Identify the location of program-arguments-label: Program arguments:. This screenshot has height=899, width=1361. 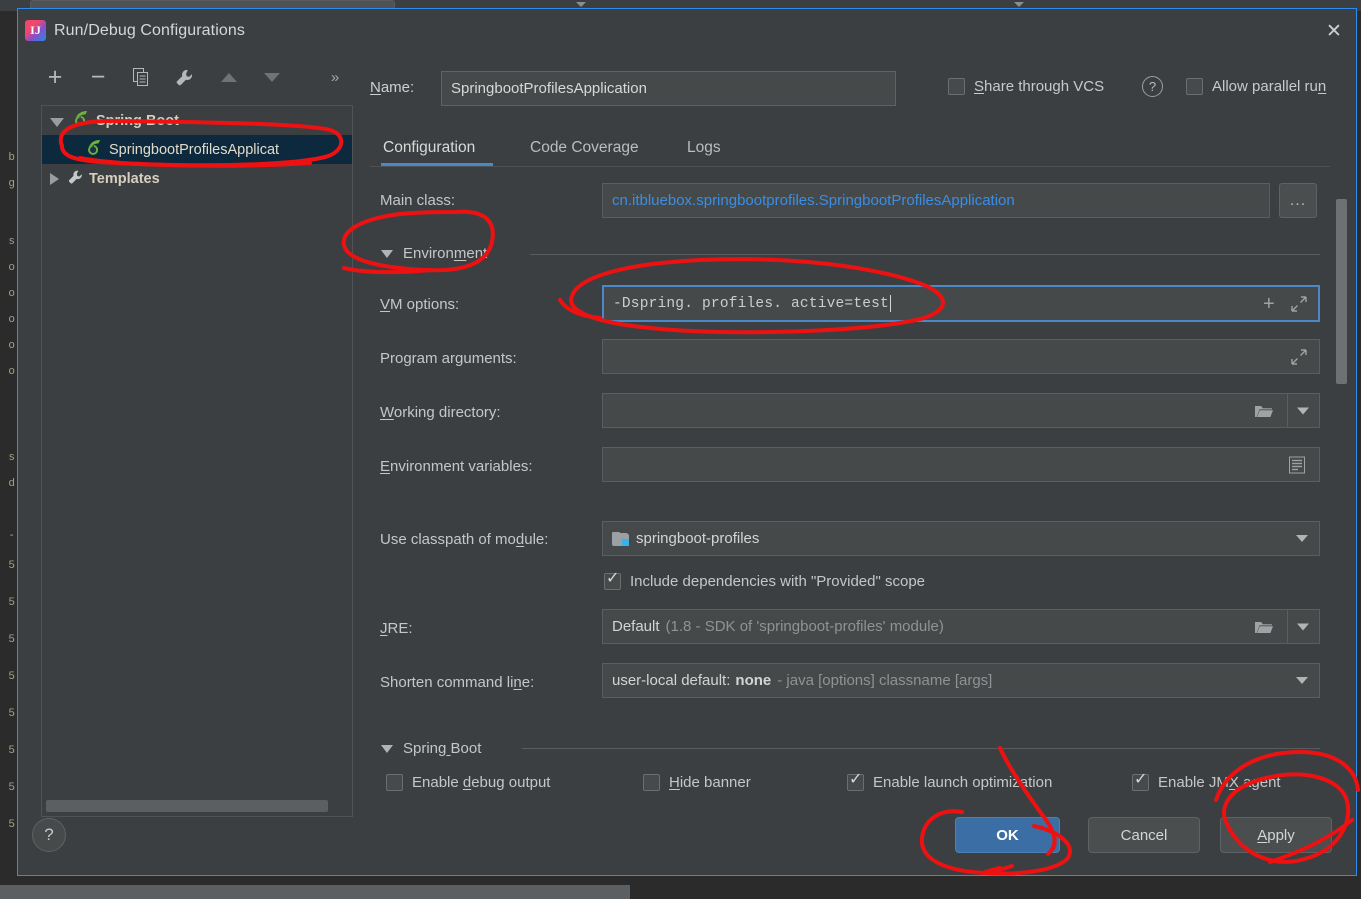
(448, 358).